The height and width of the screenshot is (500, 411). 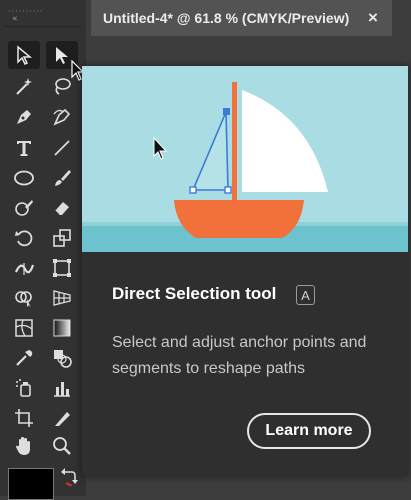 I want to click on scale-tool-icon, so click(x=62, y=238).